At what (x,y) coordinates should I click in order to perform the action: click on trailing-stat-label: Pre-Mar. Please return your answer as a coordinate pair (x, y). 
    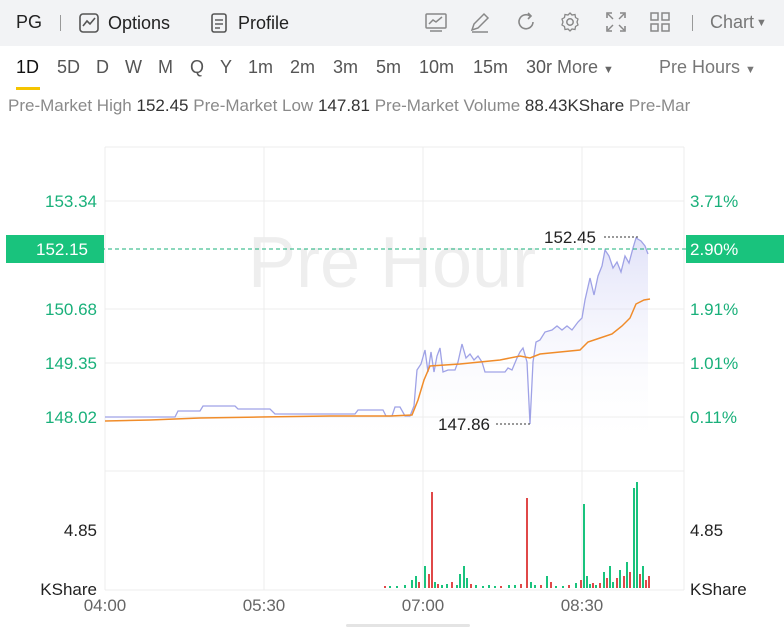
    Looking at the image, I should click on (659, 105).